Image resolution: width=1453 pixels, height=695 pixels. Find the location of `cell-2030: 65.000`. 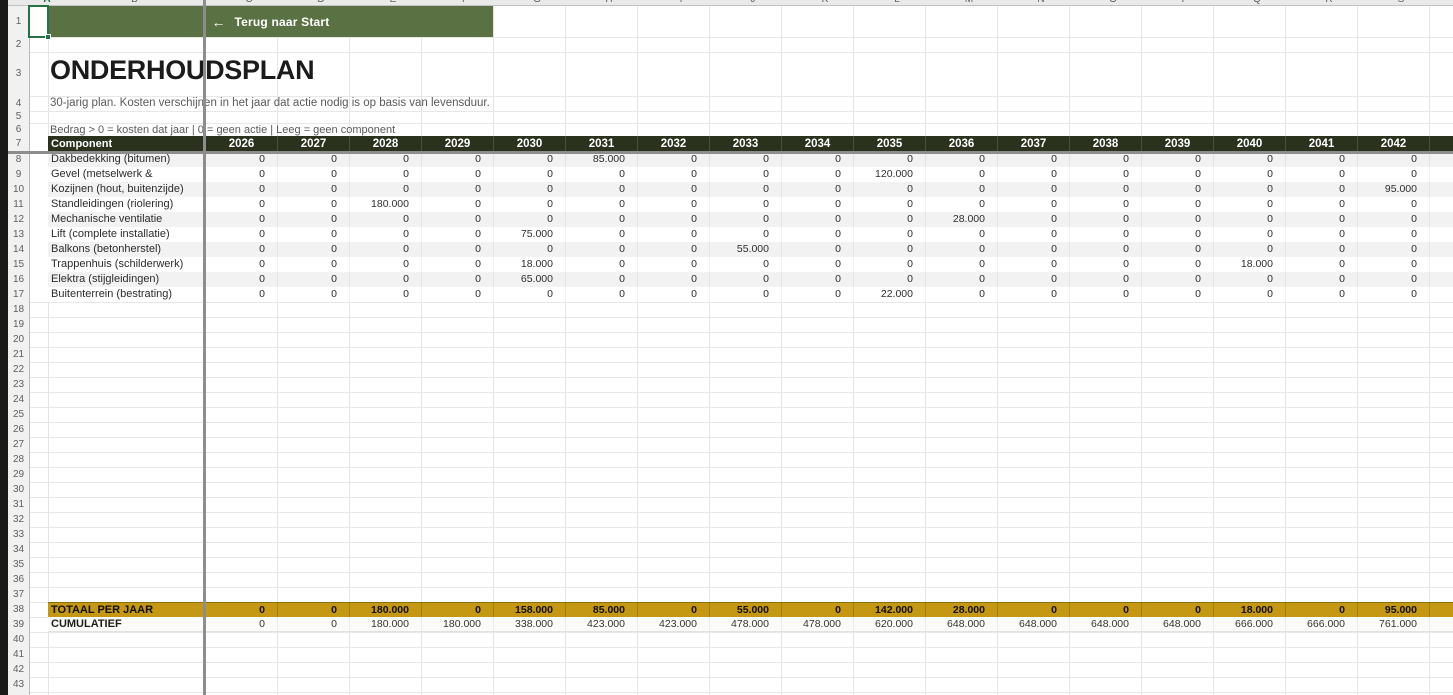

cell-2030: 65.000 is located at coordinates (529, 279).